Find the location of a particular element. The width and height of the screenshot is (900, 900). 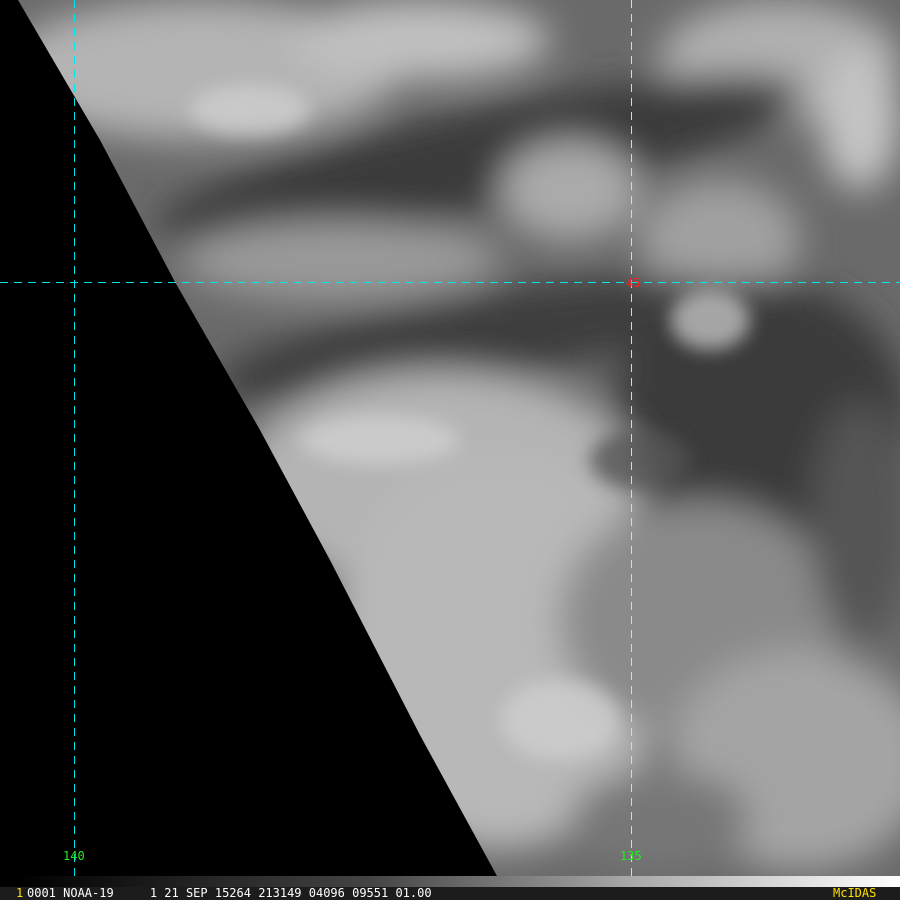

lat-label-45: 45 is located at coordinates (633, 283).